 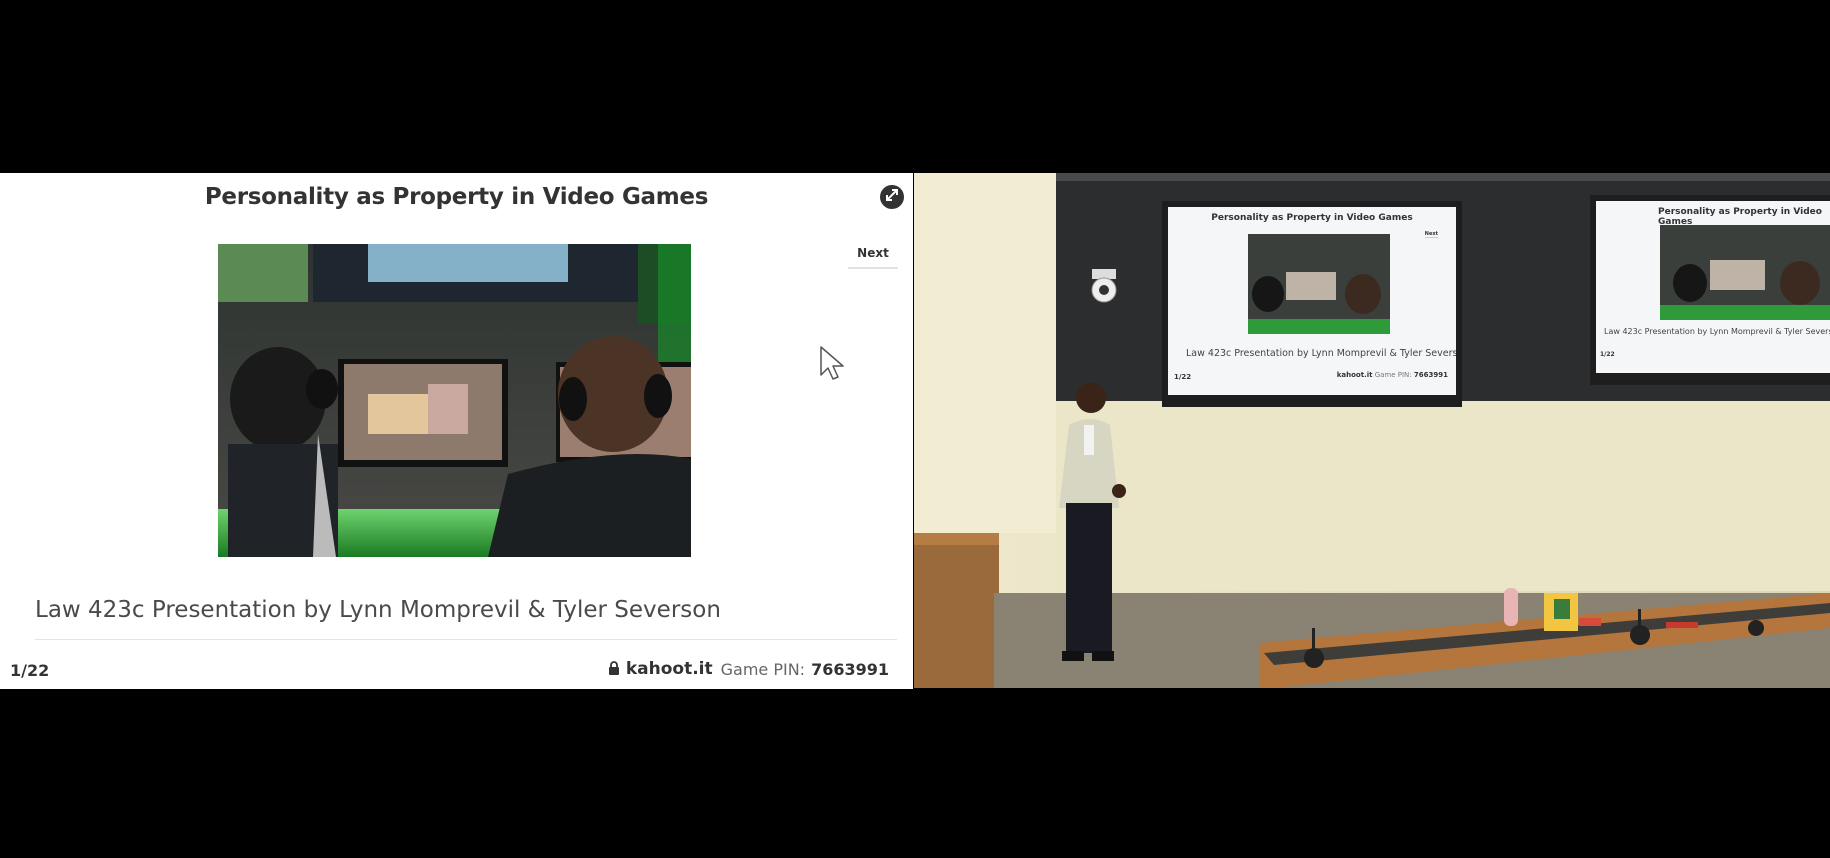 What do you see at coordinates (1312, 218) in the screenshot?
I see `projected-title: Personality as Property in Video Games` at bounding box center [1312, 218].